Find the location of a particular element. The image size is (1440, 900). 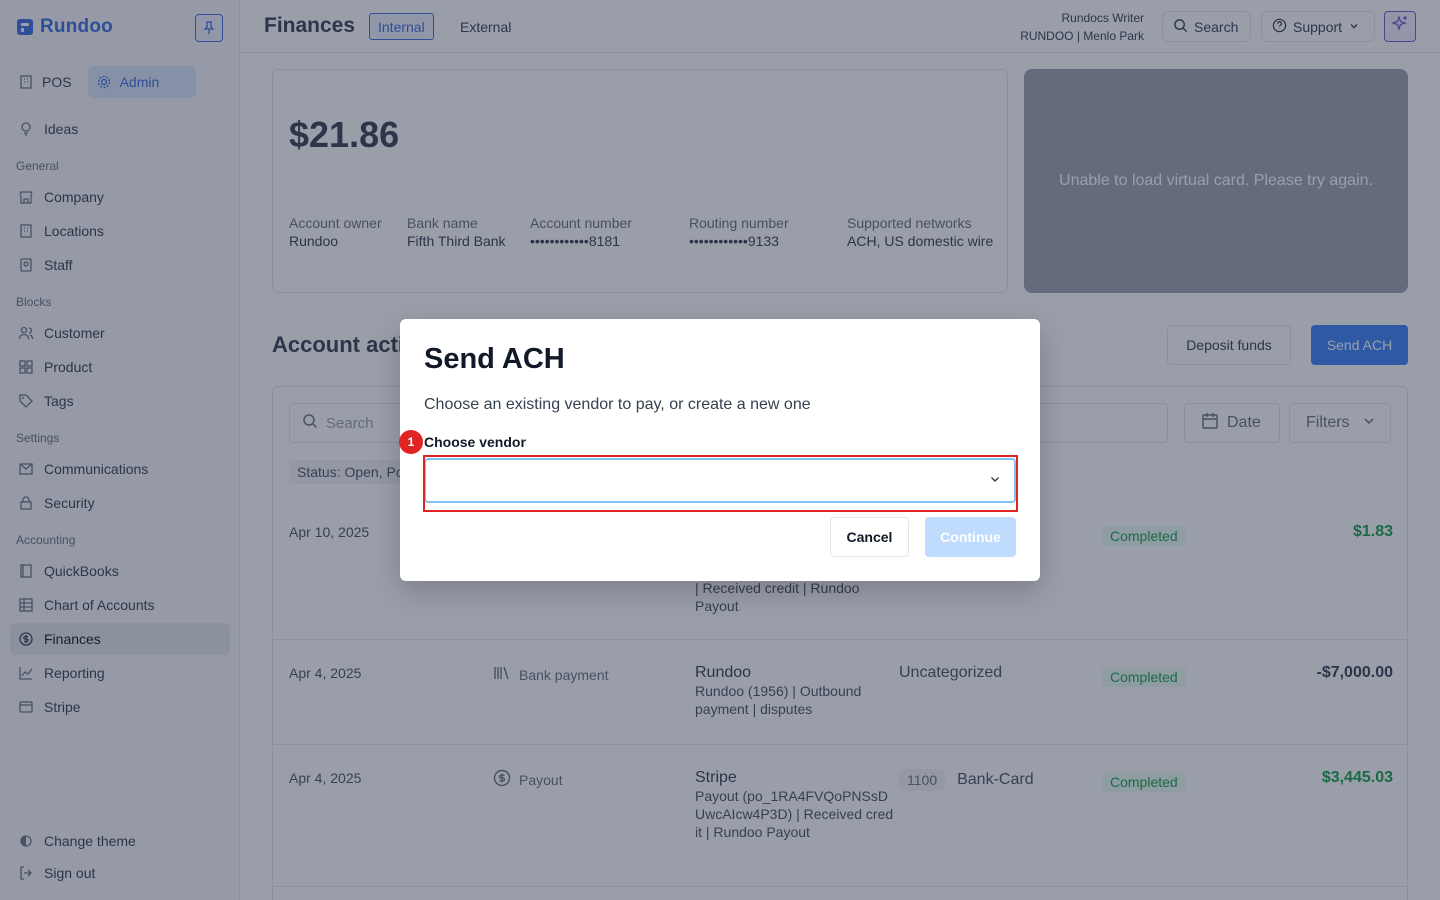

continue-button: Continue is located at coordinates (970, 537).